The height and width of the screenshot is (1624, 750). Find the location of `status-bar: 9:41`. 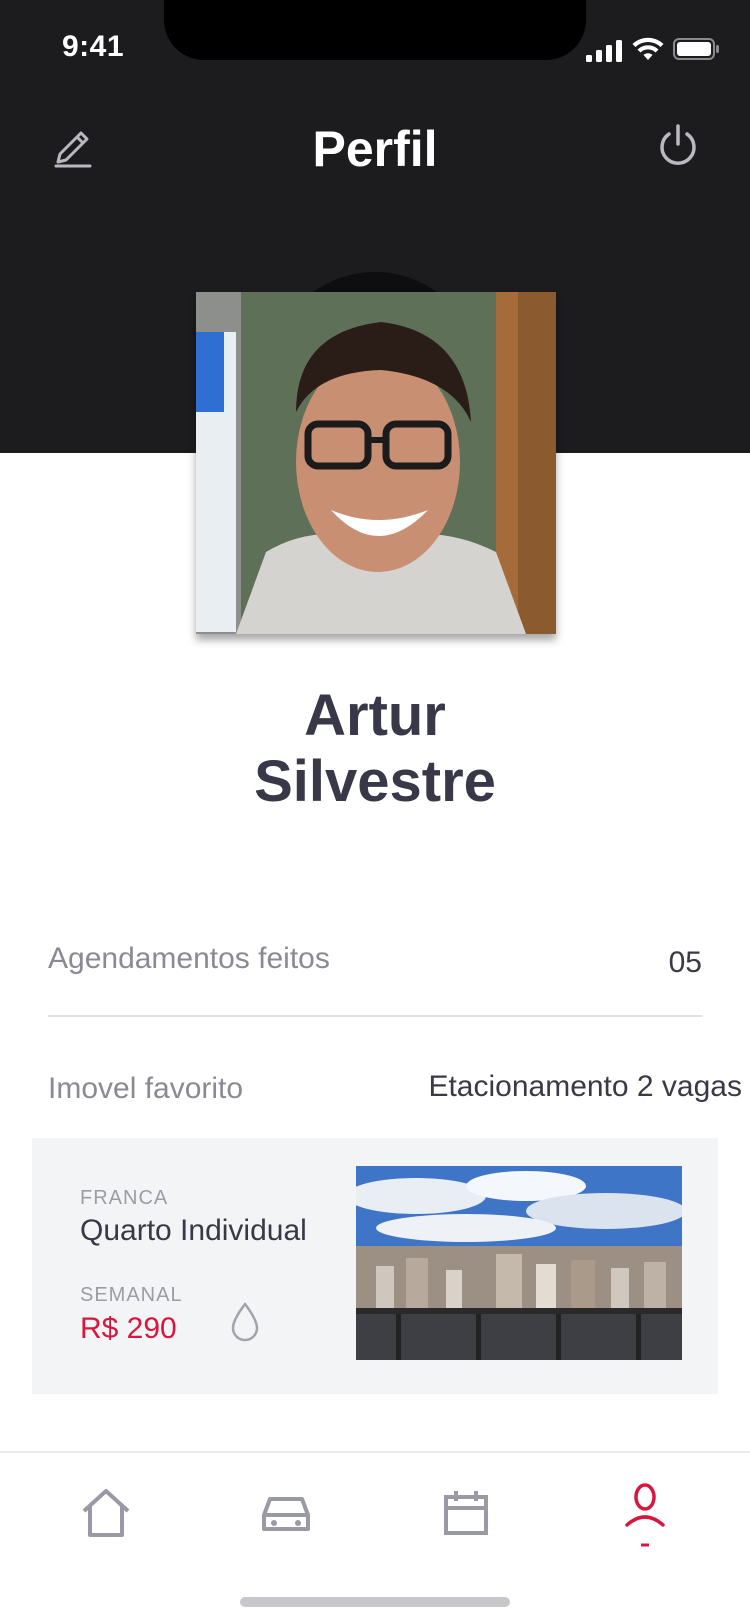

status-bar: 9:41 is located at coordinates (375, 45).